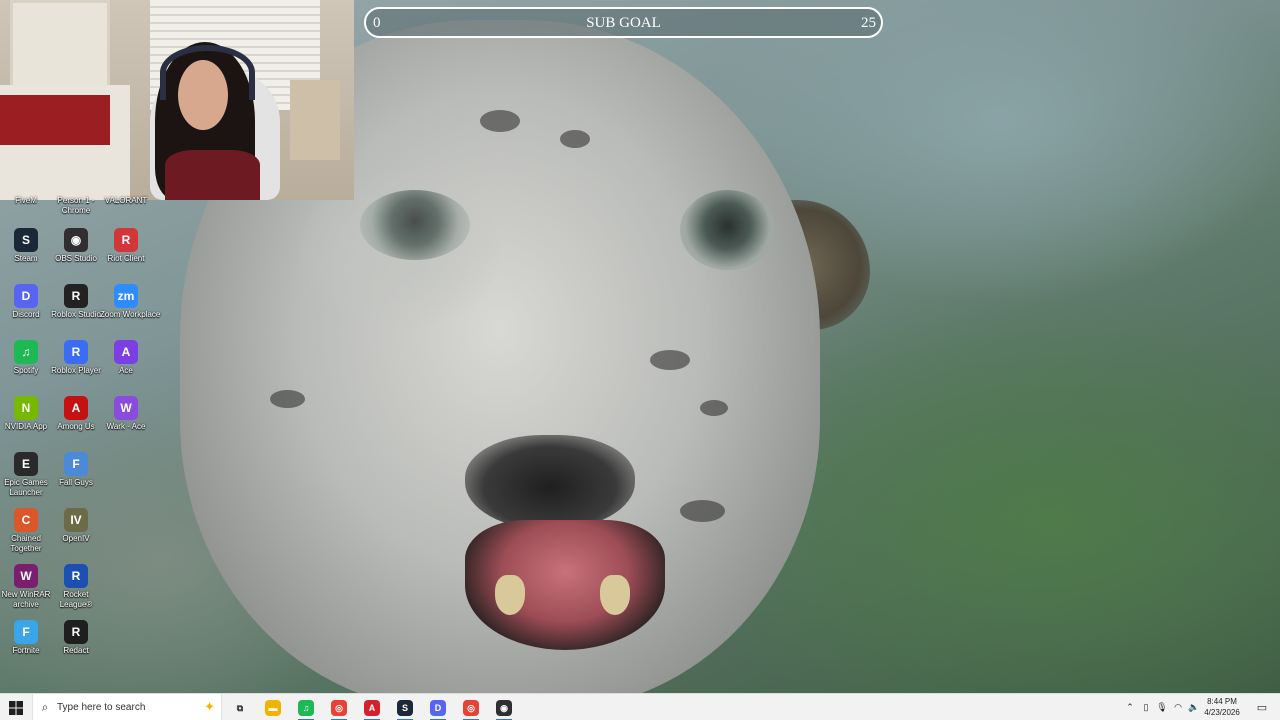  Describe the element at coordinates (315, 120) in the screenshot. I see `webcam-cat-tower` at that location.